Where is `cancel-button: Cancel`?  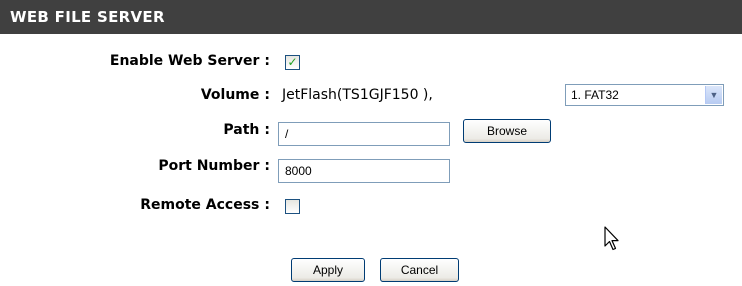
cancel-button: Cancel is located at coordinates (419, 270).